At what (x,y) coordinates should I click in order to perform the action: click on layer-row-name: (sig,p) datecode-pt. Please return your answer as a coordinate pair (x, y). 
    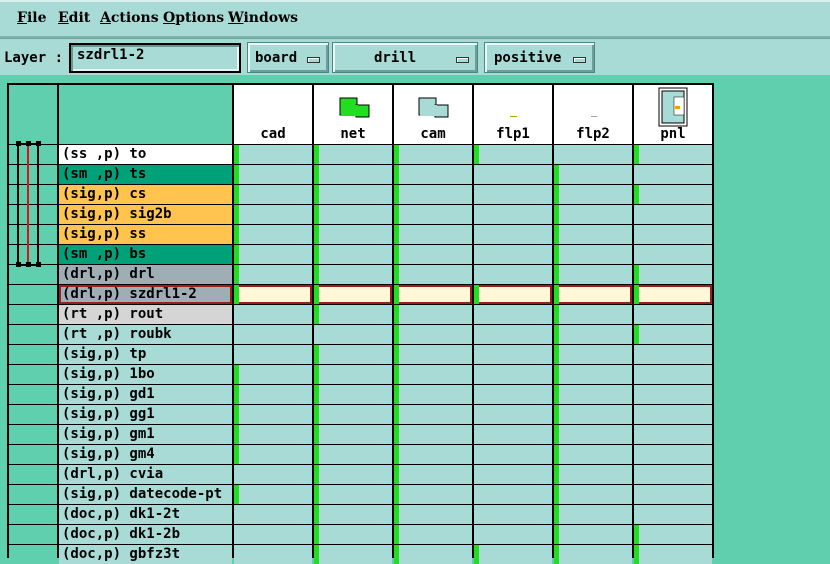
    Looking at the image, I should click on (145, 494).